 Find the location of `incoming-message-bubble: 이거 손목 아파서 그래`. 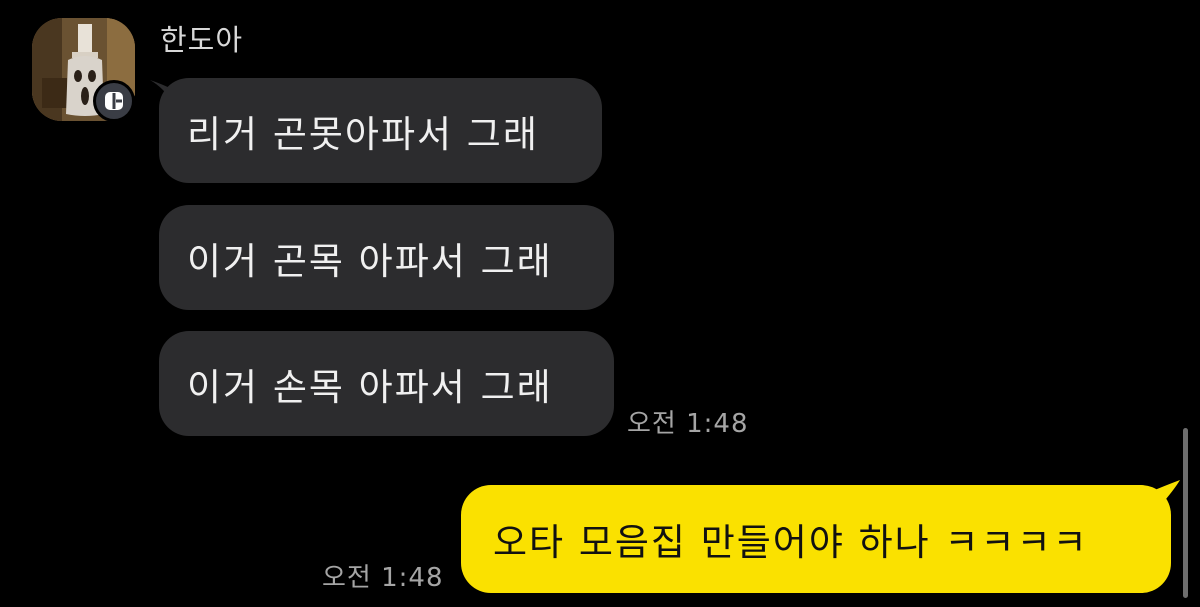

incoming-message-bubble: 이거 손목 아파서 그래 is located at coordinates (386, 383).